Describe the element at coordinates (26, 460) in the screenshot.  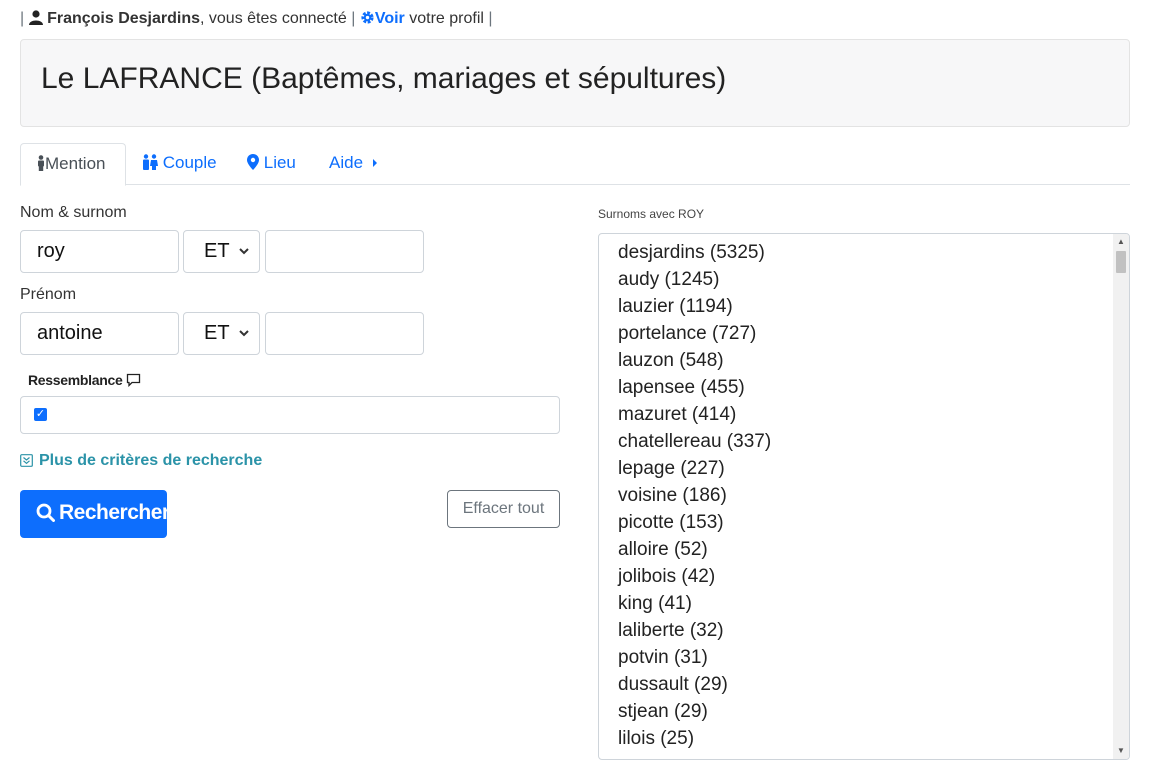
I see `double-chevron-down-icon` at that location.